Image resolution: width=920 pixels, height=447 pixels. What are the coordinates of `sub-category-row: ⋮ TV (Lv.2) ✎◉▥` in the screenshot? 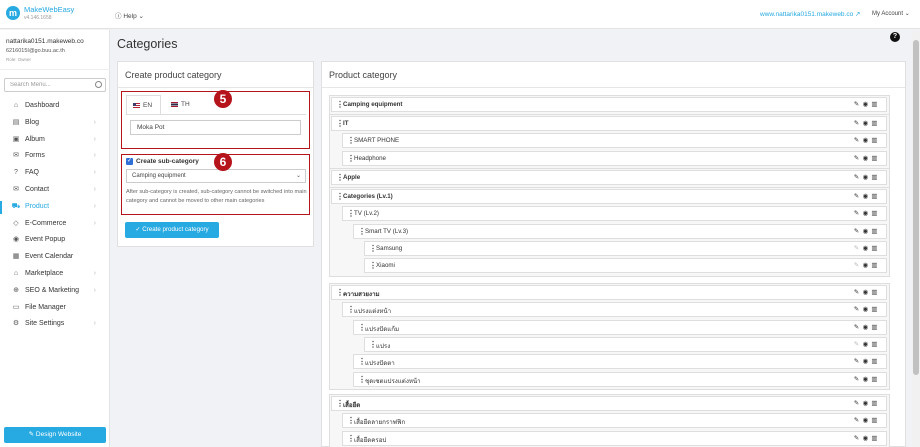 It's located at (614, 214).